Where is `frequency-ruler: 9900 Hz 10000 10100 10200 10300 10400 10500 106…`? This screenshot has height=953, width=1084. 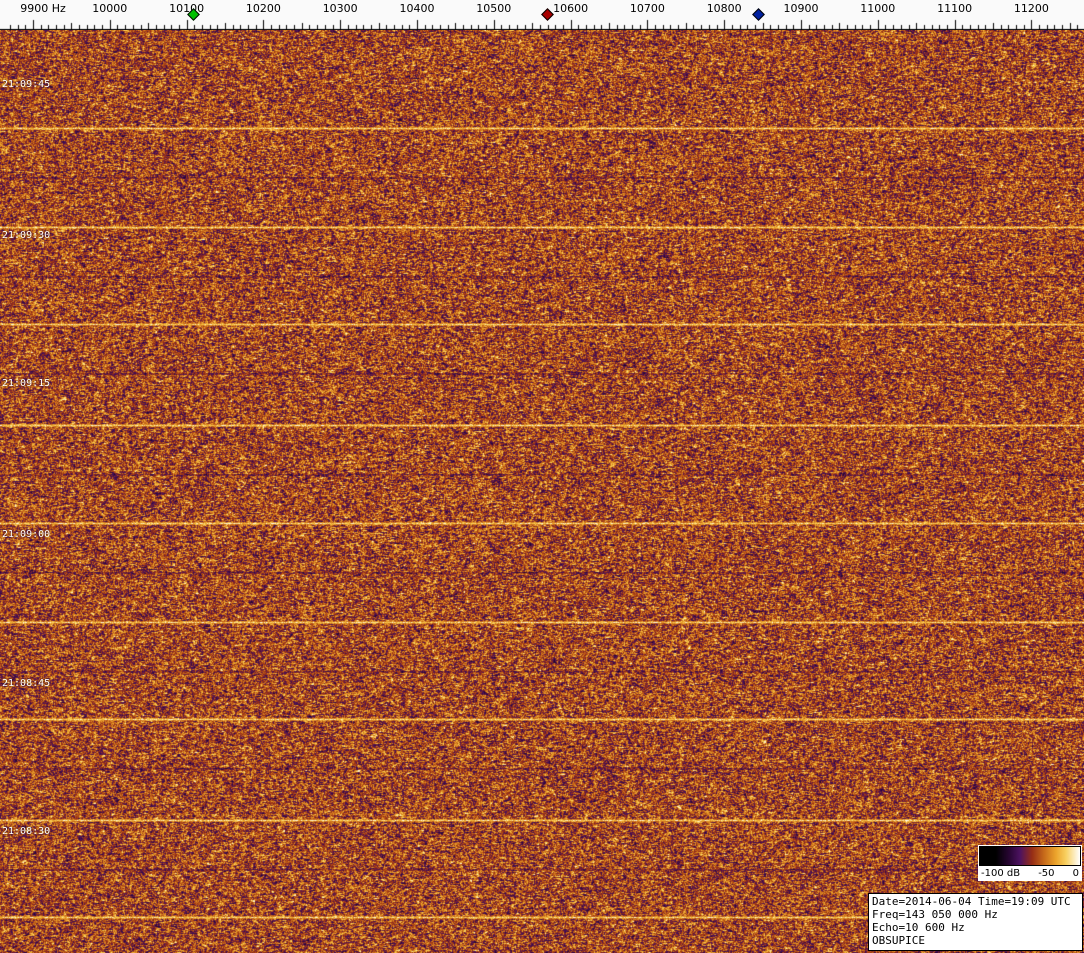 frequency-ruler: 9900 Hz 10000 10100 10200 10300 10400 10500 106… is located at coordinates (542, 15).